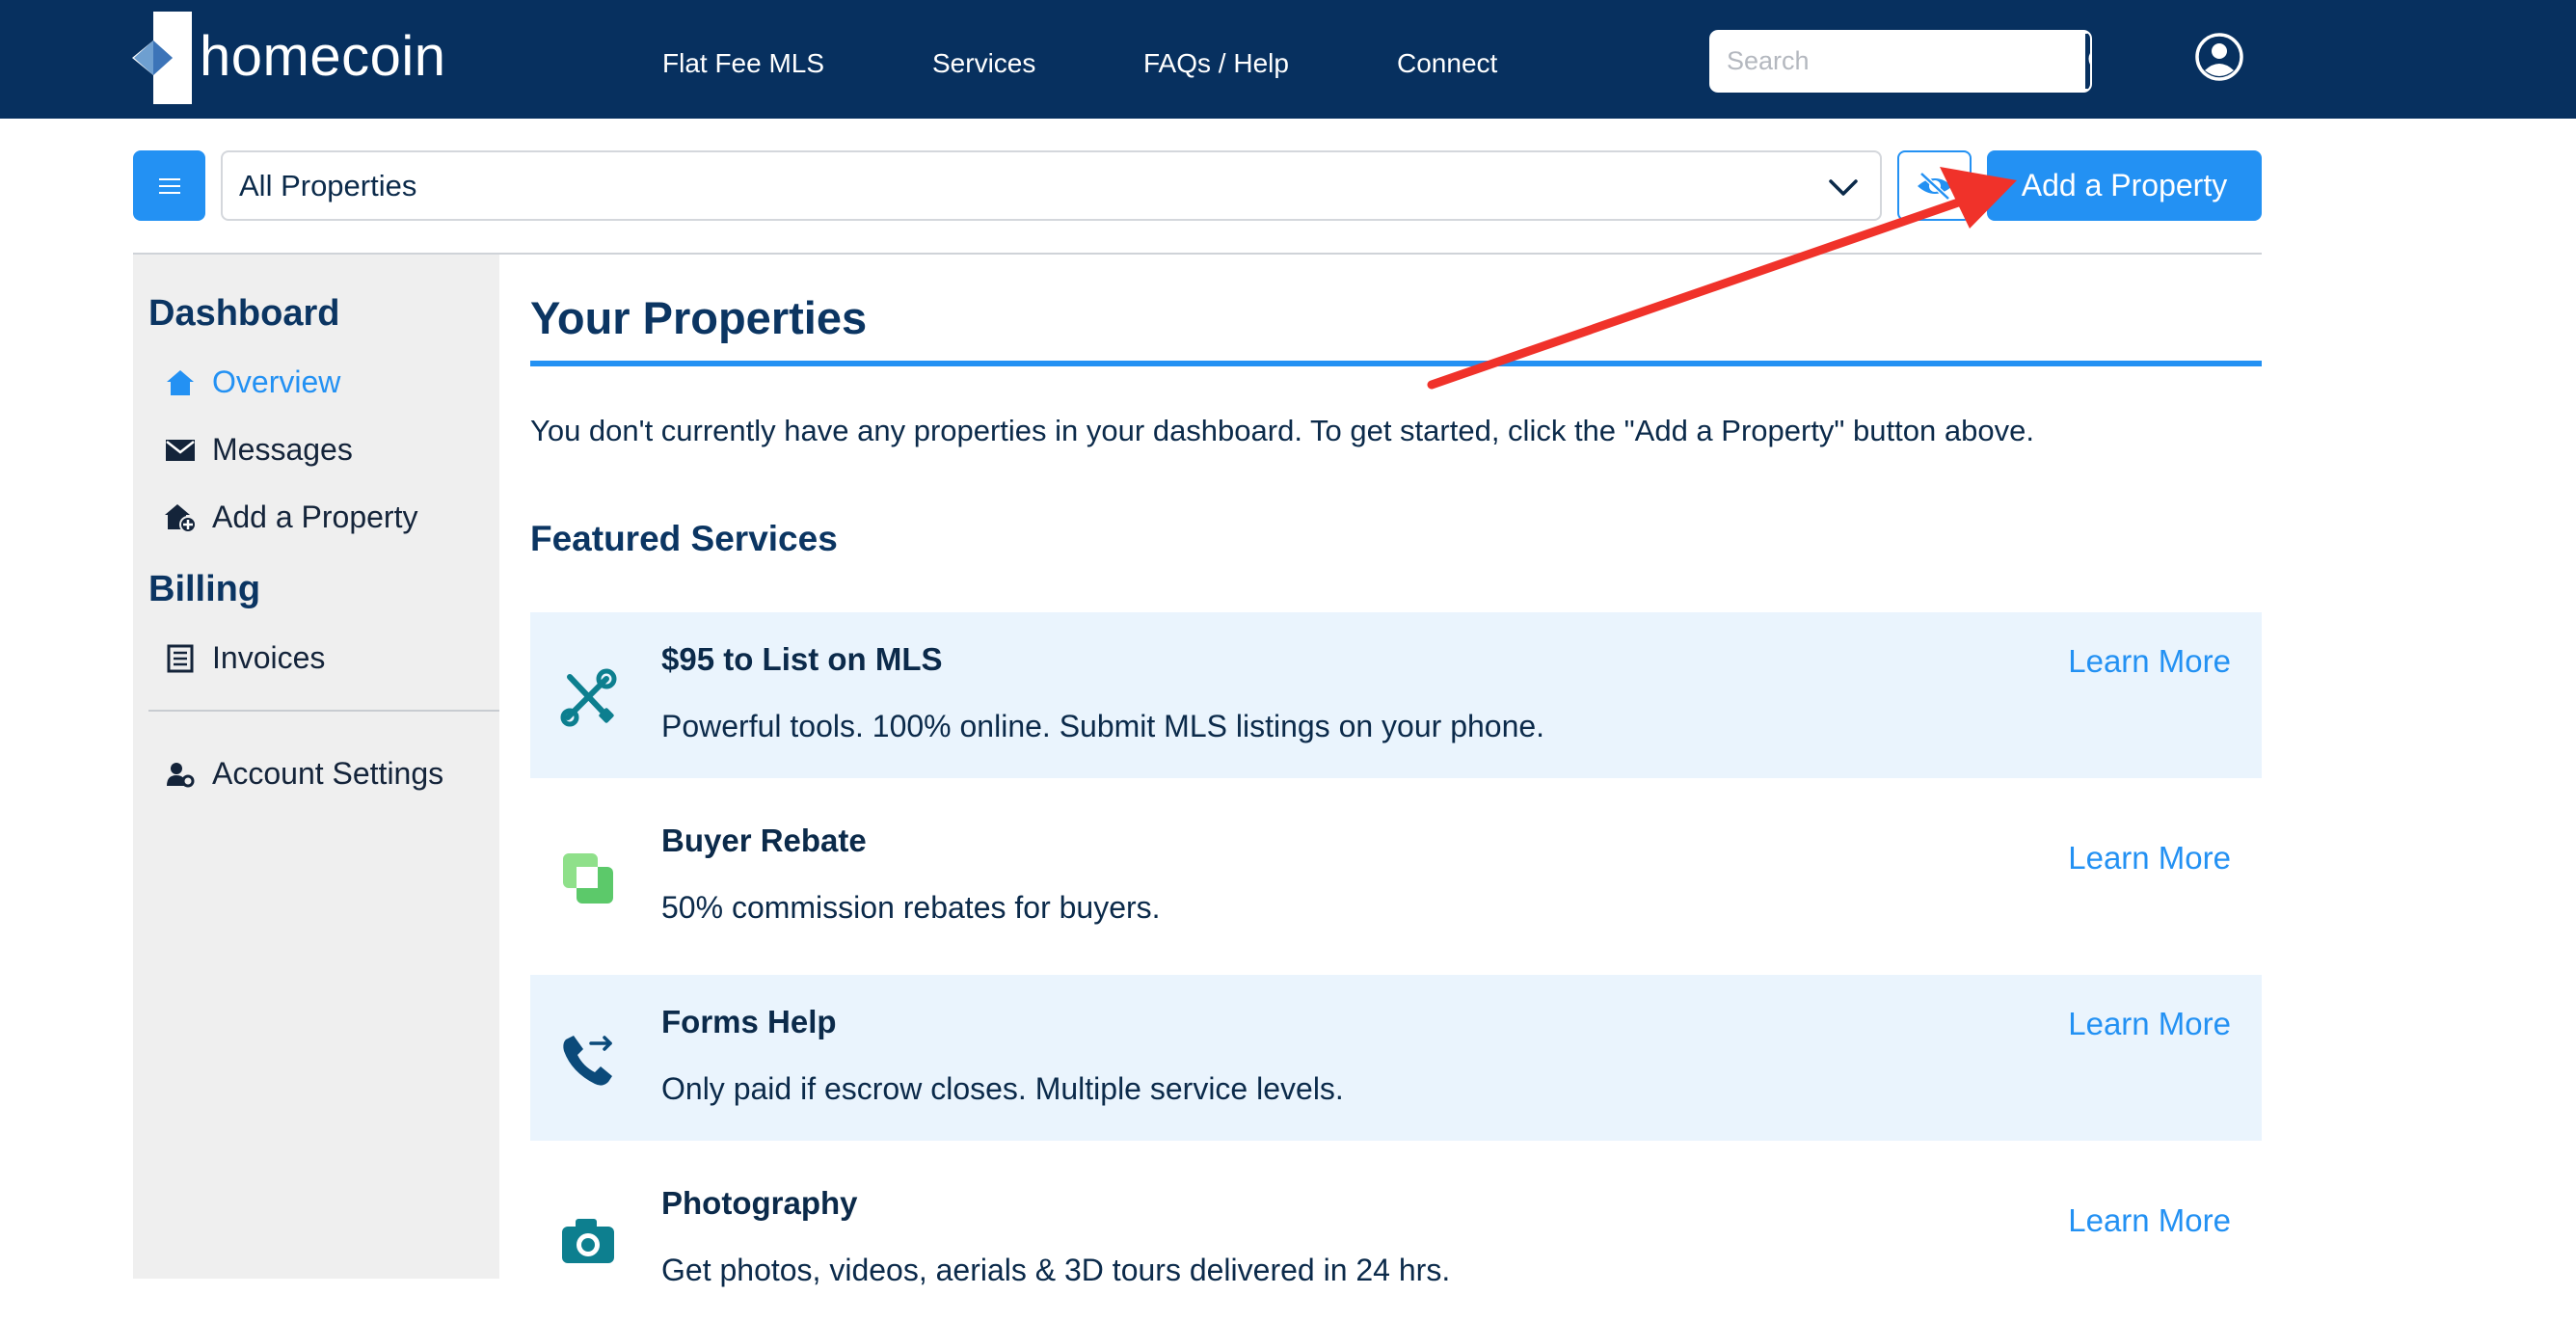 This screenshot has height=1322, width=2576. I want to click on sidebar-item-invoices: Invoices, so click(245, 658).